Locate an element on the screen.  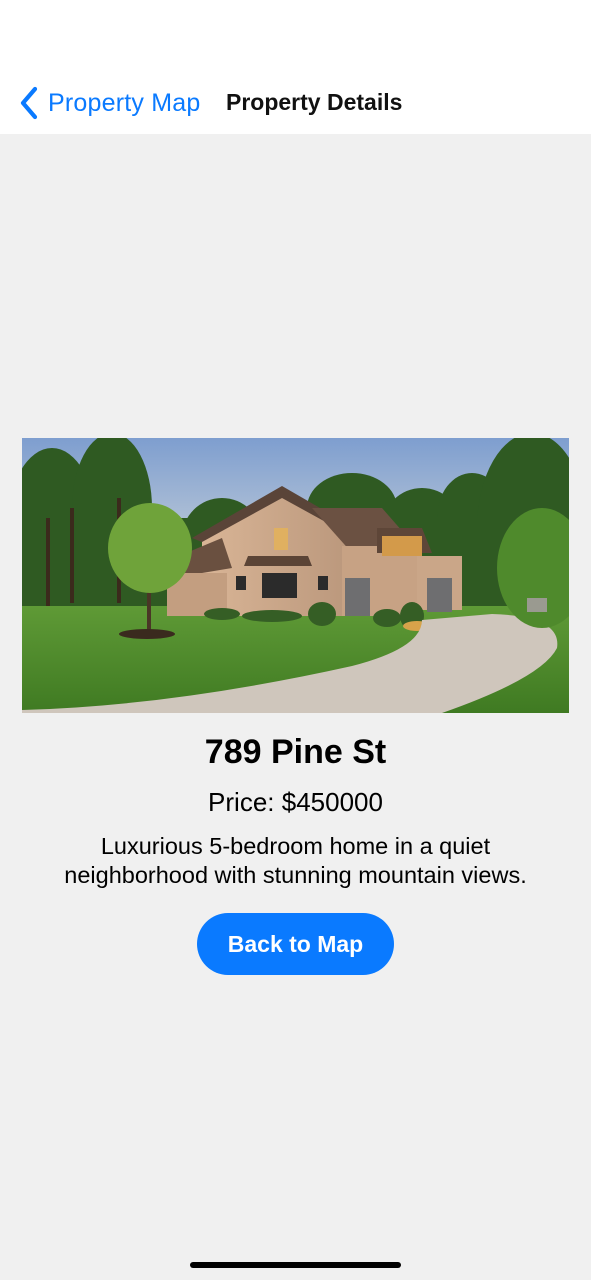
property-price: Price: $450000 is located at coordinates (295, 802).